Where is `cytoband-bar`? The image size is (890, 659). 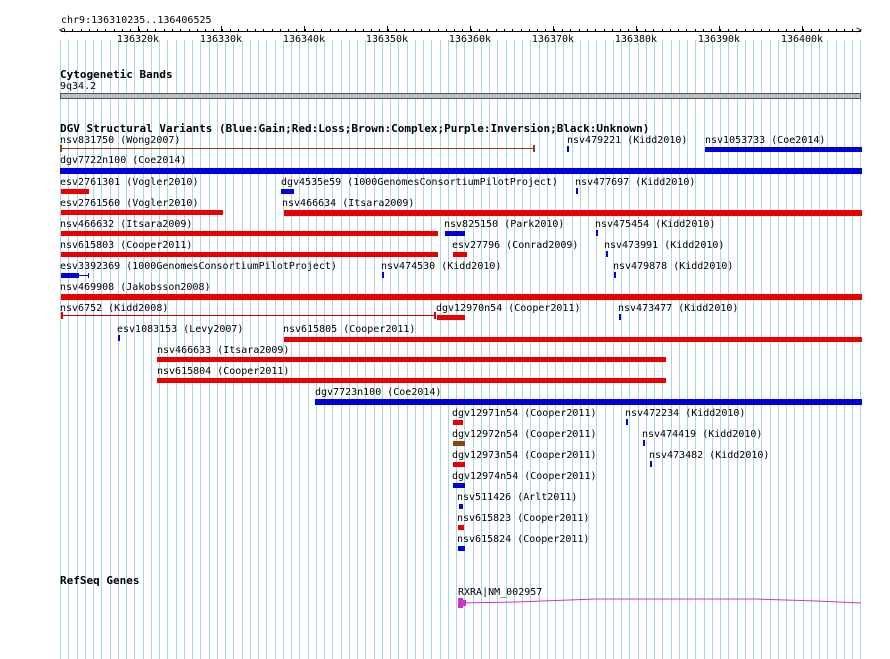 cytoband-bar is located at coordinates (460, 96).